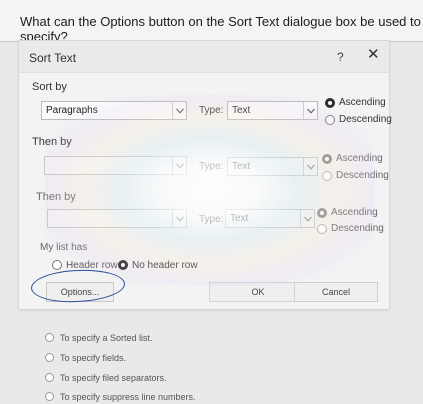  I want to click on sort-by-type-label: Type:, so click(211, 110).